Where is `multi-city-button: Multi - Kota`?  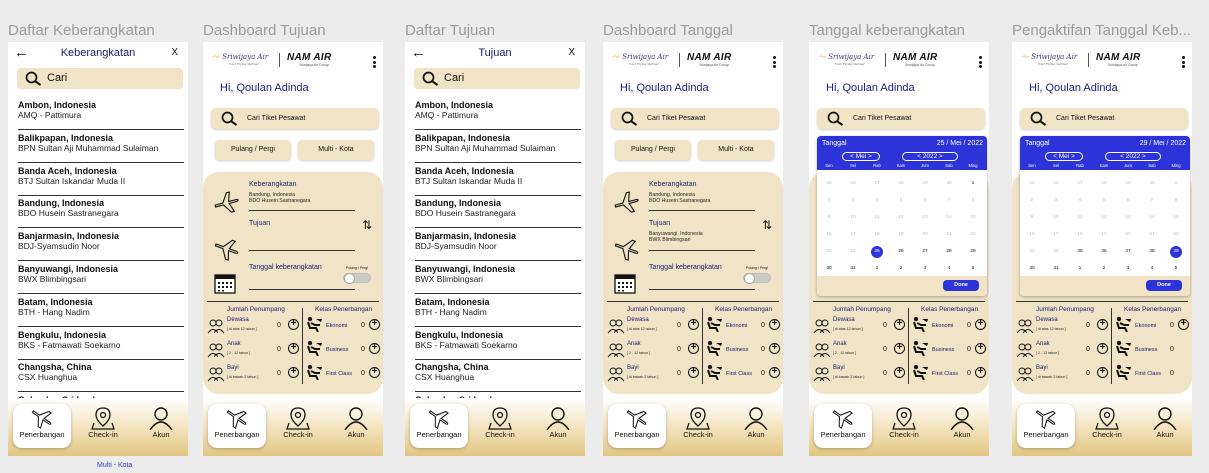
multi-city-button: Multi - Kota is located at coordinates (736, 150).